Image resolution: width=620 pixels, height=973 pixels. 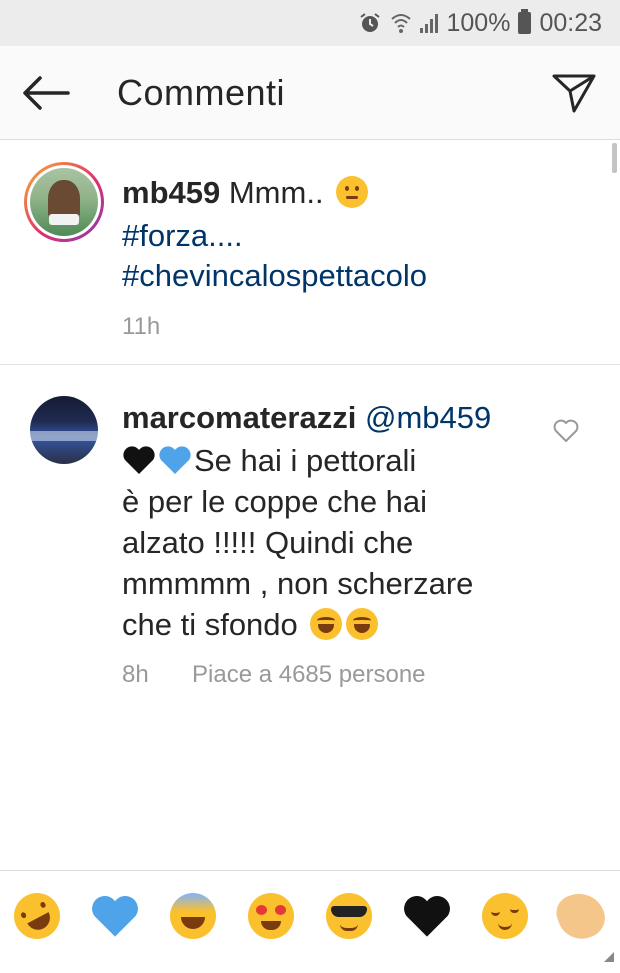 I want to click on comment-time: 8h, so click(x=135, y=674).